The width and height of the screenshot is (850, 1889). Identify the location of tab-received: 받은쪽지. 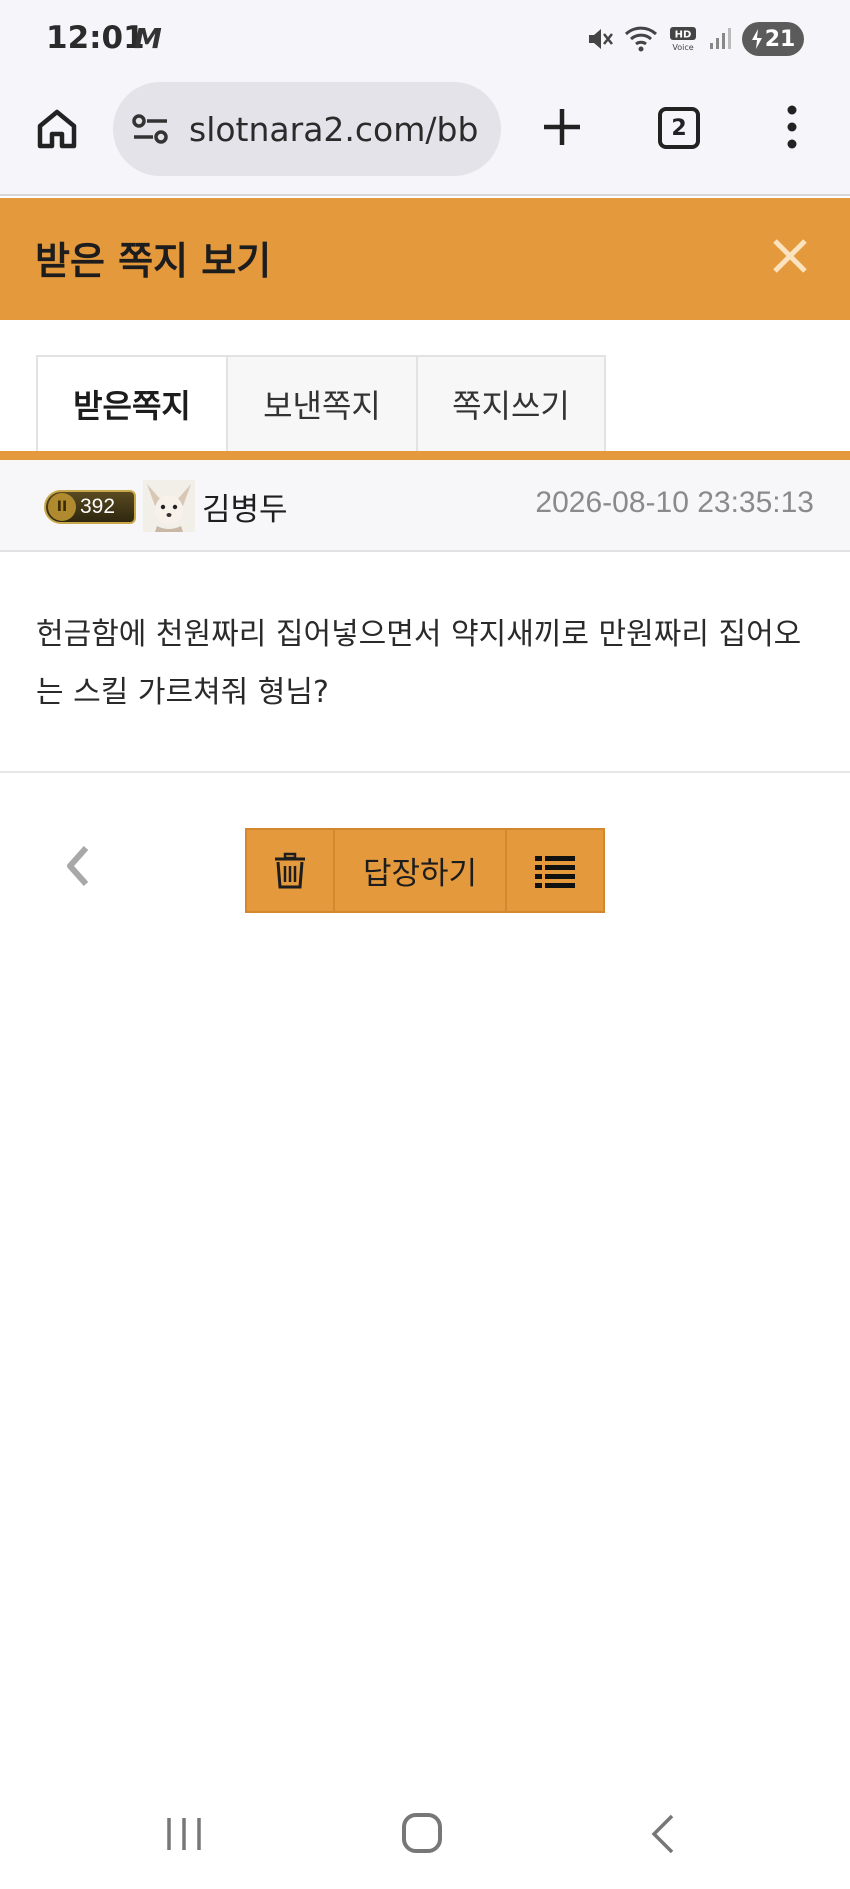
(131, 403).